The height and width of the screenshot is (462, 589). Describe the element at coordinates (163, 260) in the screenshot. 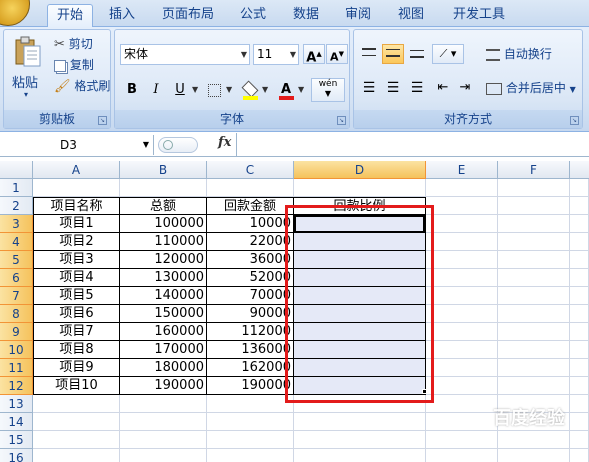

I see `table-cell: 120000` at that location.